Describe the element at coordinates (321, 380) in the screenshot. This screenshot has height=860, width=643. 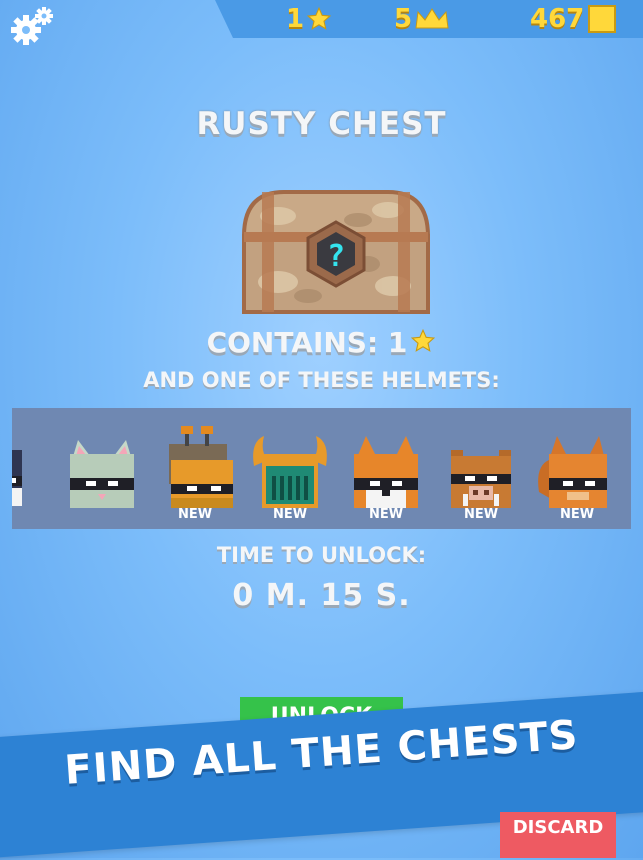
I see `helmets-caption: AND ONE OF THESE HELMETS:` at that location.